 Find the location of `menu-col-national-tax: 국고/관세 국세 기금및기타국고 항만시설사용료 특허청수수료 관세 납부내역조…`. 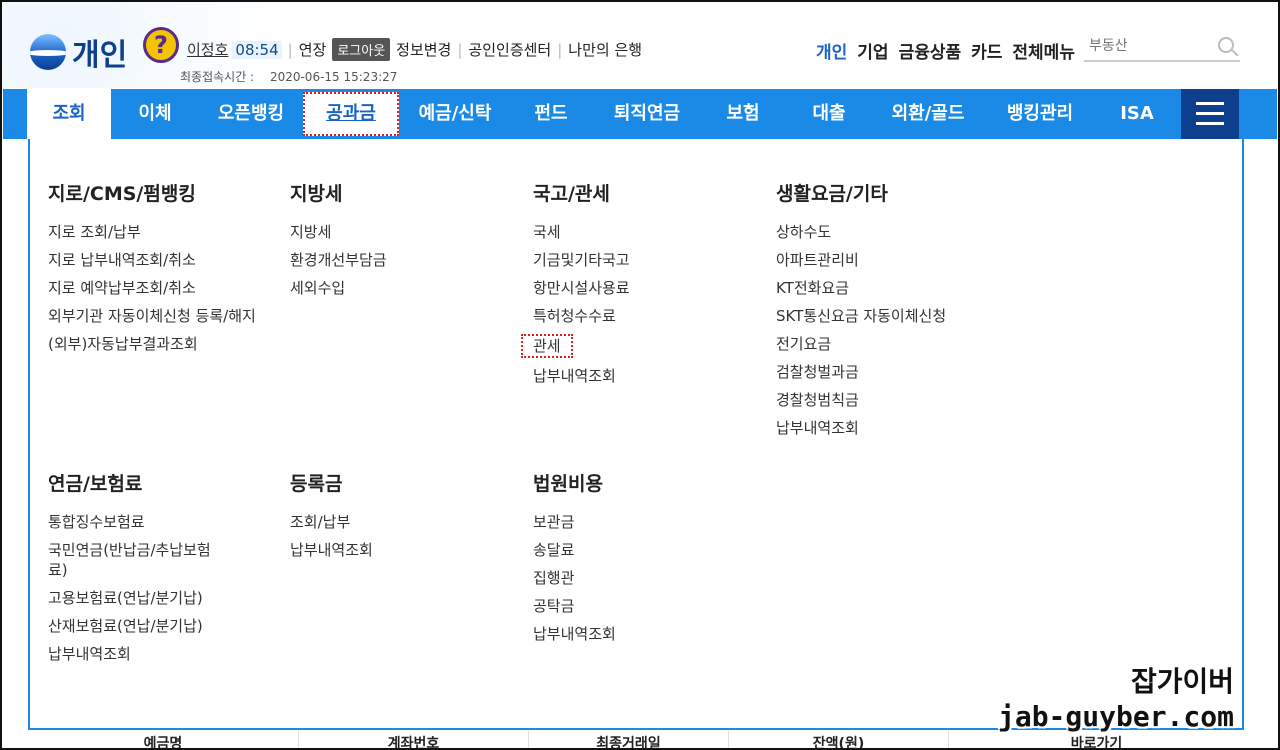

menu-col-national-tax: 국고/관세 국세 기금및기타국고 항만시설사용료 특허청수수료 관세 납부내역조… is located at coordinates (642, 286).